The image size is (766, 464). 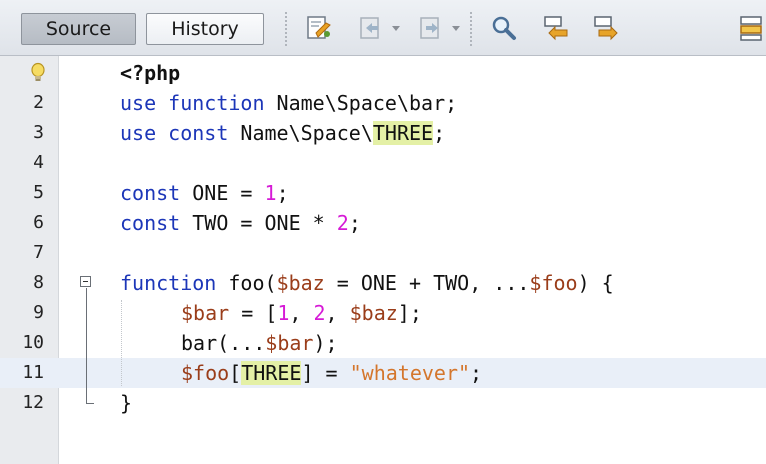 What do you see at coordinates (204, 193) in the screenshot?
I see `code-text: const ONE = 1;` at bounding box center [204, 193].